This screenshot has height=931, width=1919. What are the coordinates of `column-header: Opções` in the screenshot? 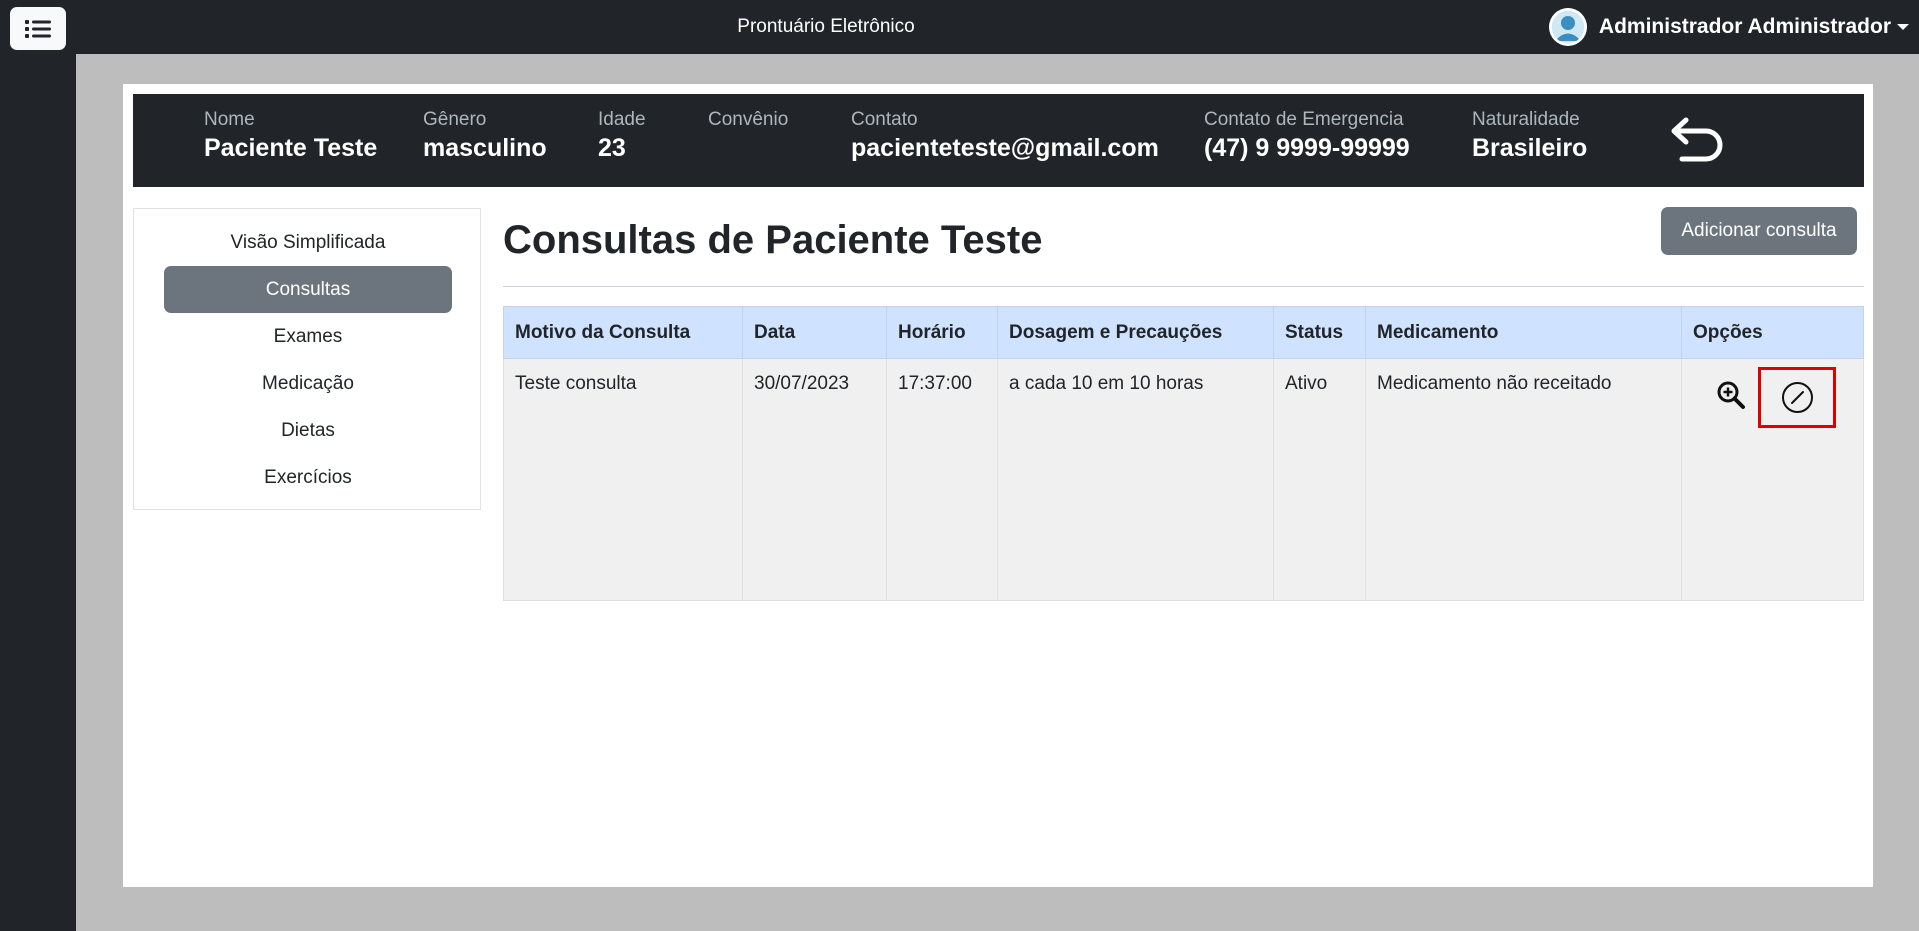 It's located at (1772, 332).